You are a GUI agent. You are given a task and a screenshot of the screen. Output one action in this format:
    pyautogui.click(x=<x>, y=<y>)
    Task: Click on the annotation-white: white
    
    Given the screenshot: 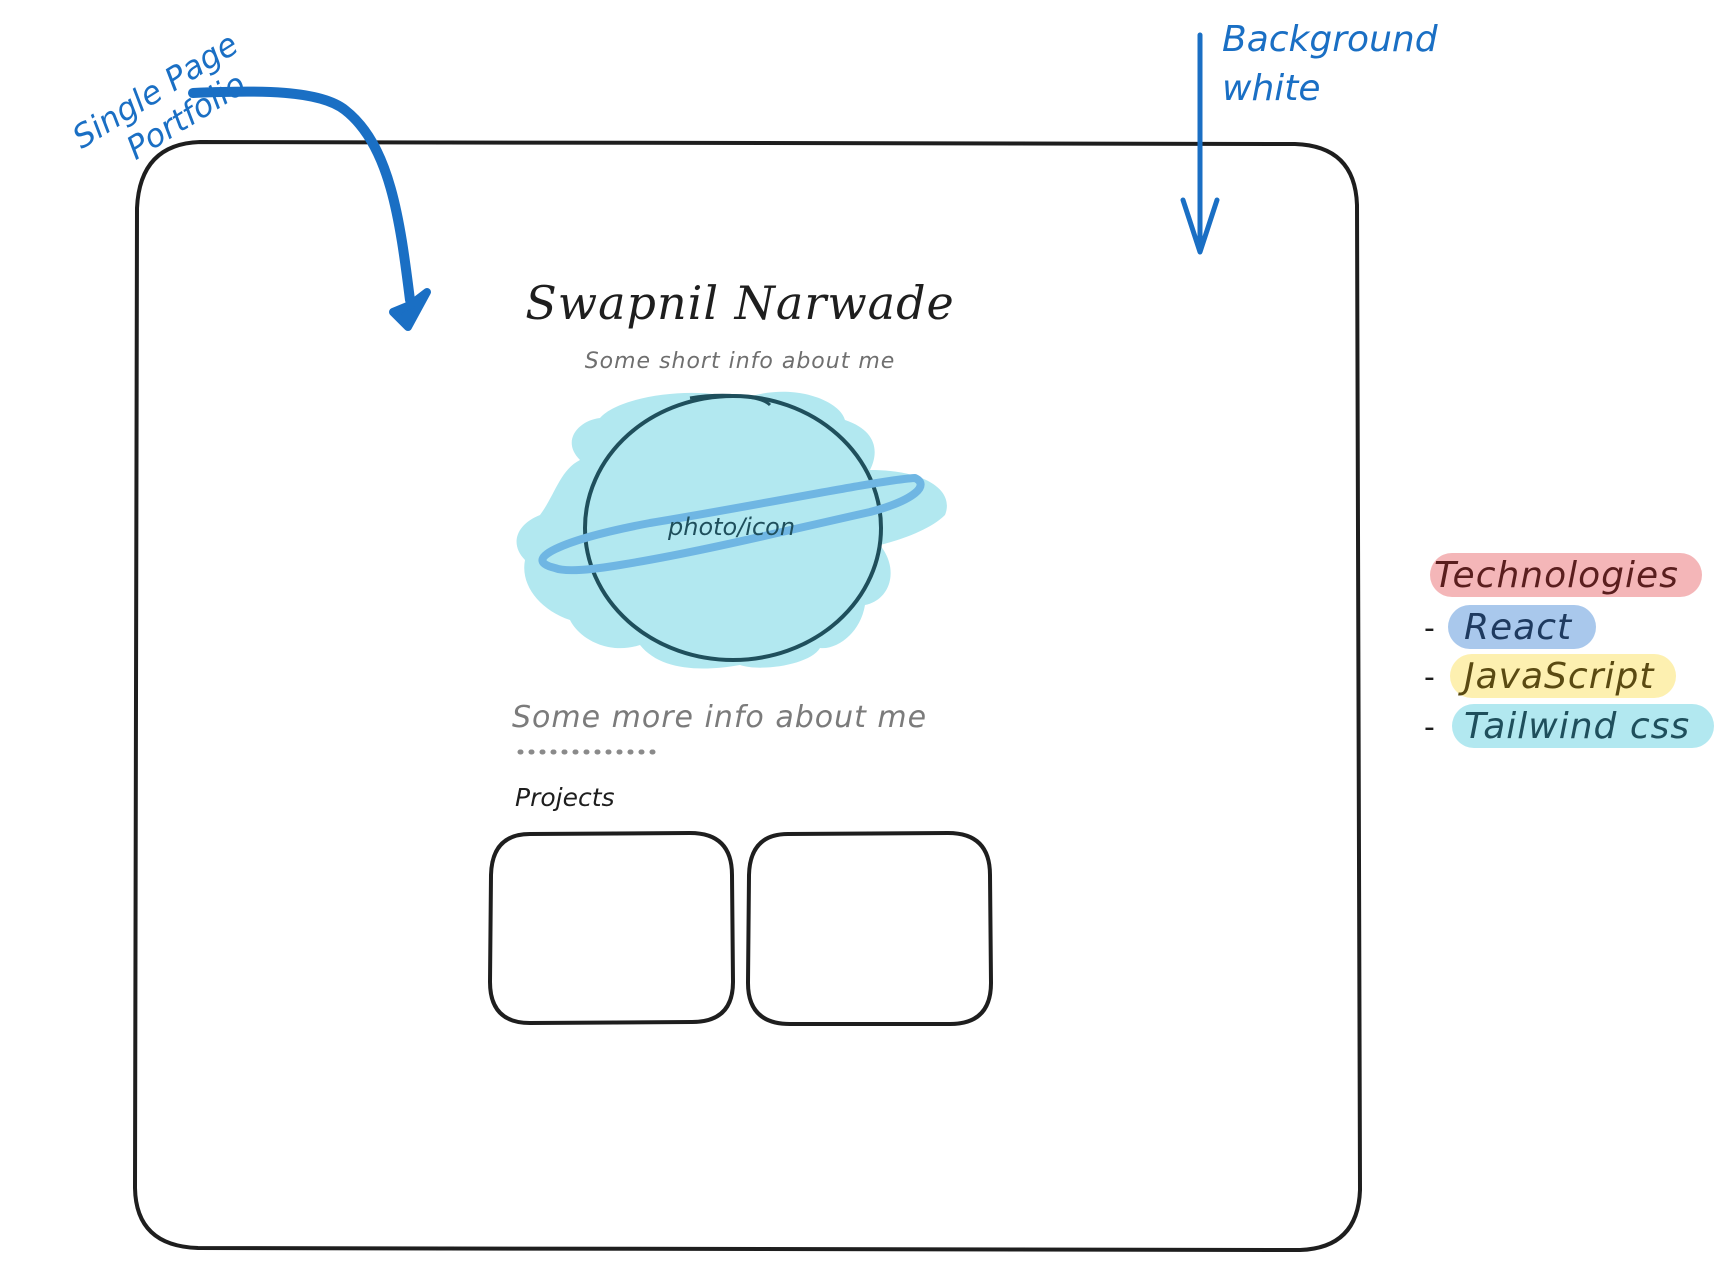 What is the action you would take?
    pyautogui.click(x=1271, y=88)
    